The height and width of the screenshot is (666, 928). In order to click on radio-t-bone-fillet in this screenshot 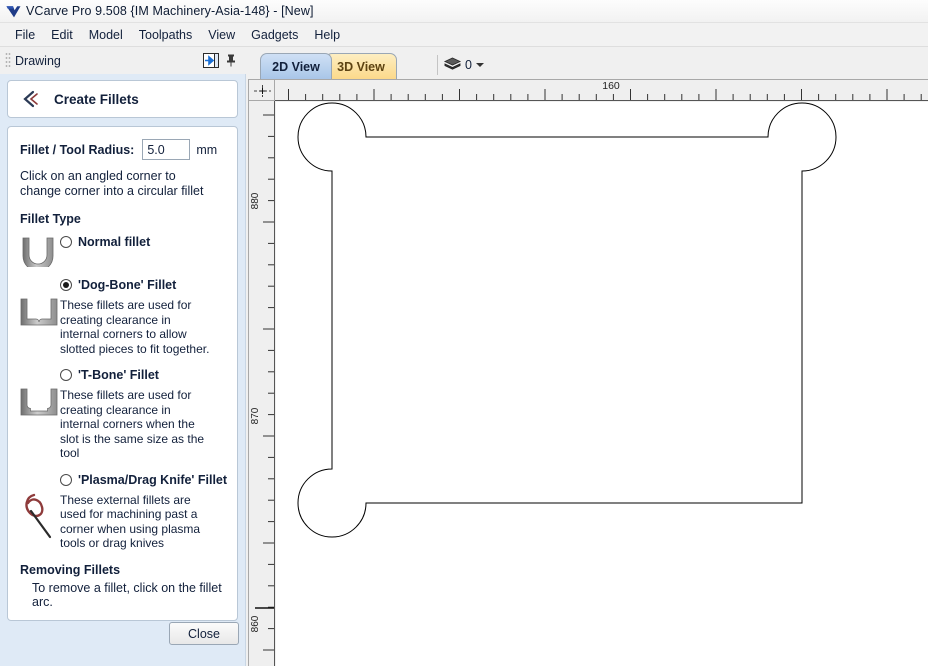, I will do `click(66, 375)`.